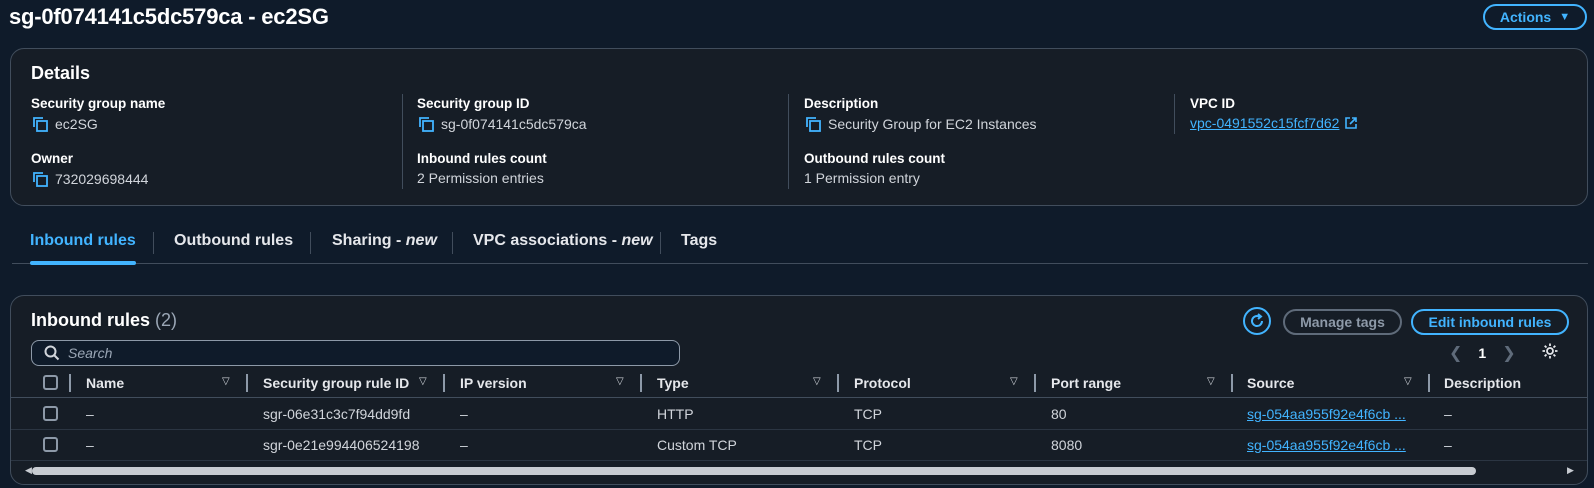 Image resolution: width=1594 pixels, height=488 pixels. I want to click on vpc-id-value: vpc-0491552c15fcf7d62, so click(1265, 123).